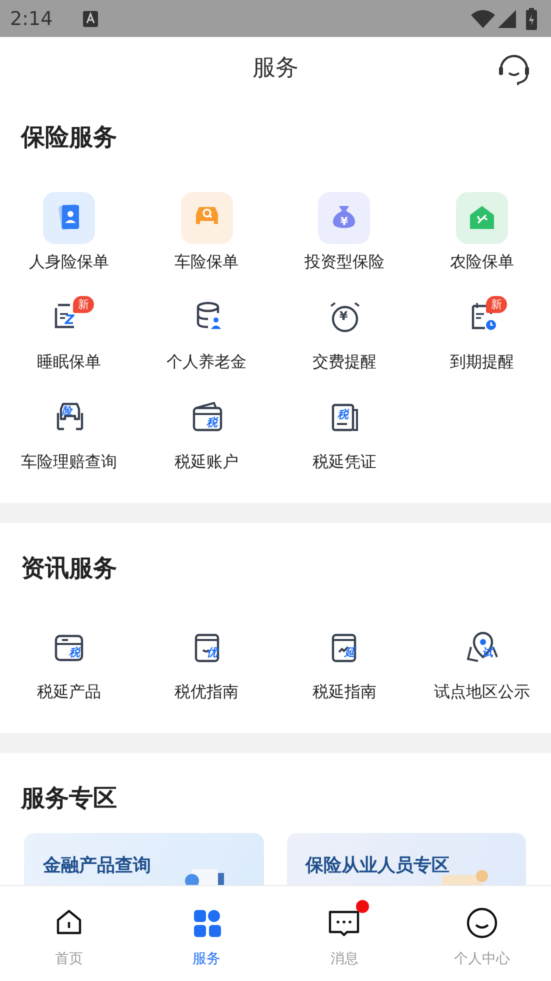 This screenshot has width=551, height=981. I want to click on signal-icon, so click(507, 19).